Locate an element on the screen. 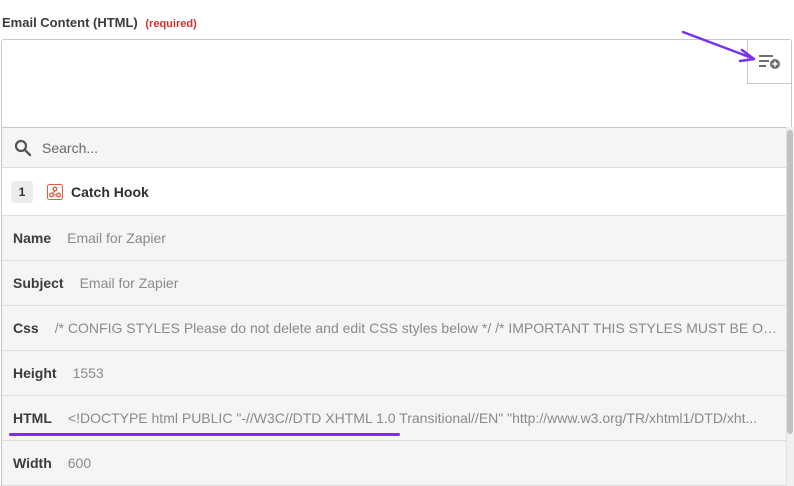  field-value: 1553 is located at coordinates (88, 373).